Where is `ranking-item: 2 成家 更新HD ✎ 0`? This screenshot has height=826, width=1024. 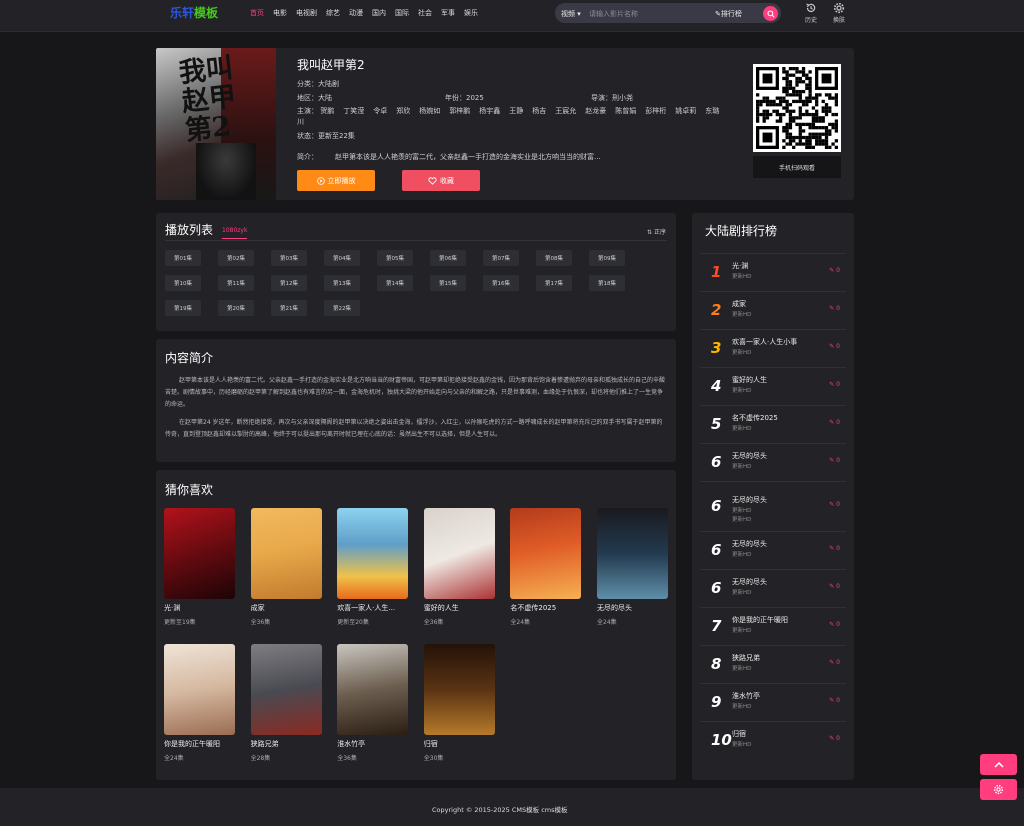 ranking-item: 2 成家 更新HD ✎ 0 is located at coordinates (773, 310).